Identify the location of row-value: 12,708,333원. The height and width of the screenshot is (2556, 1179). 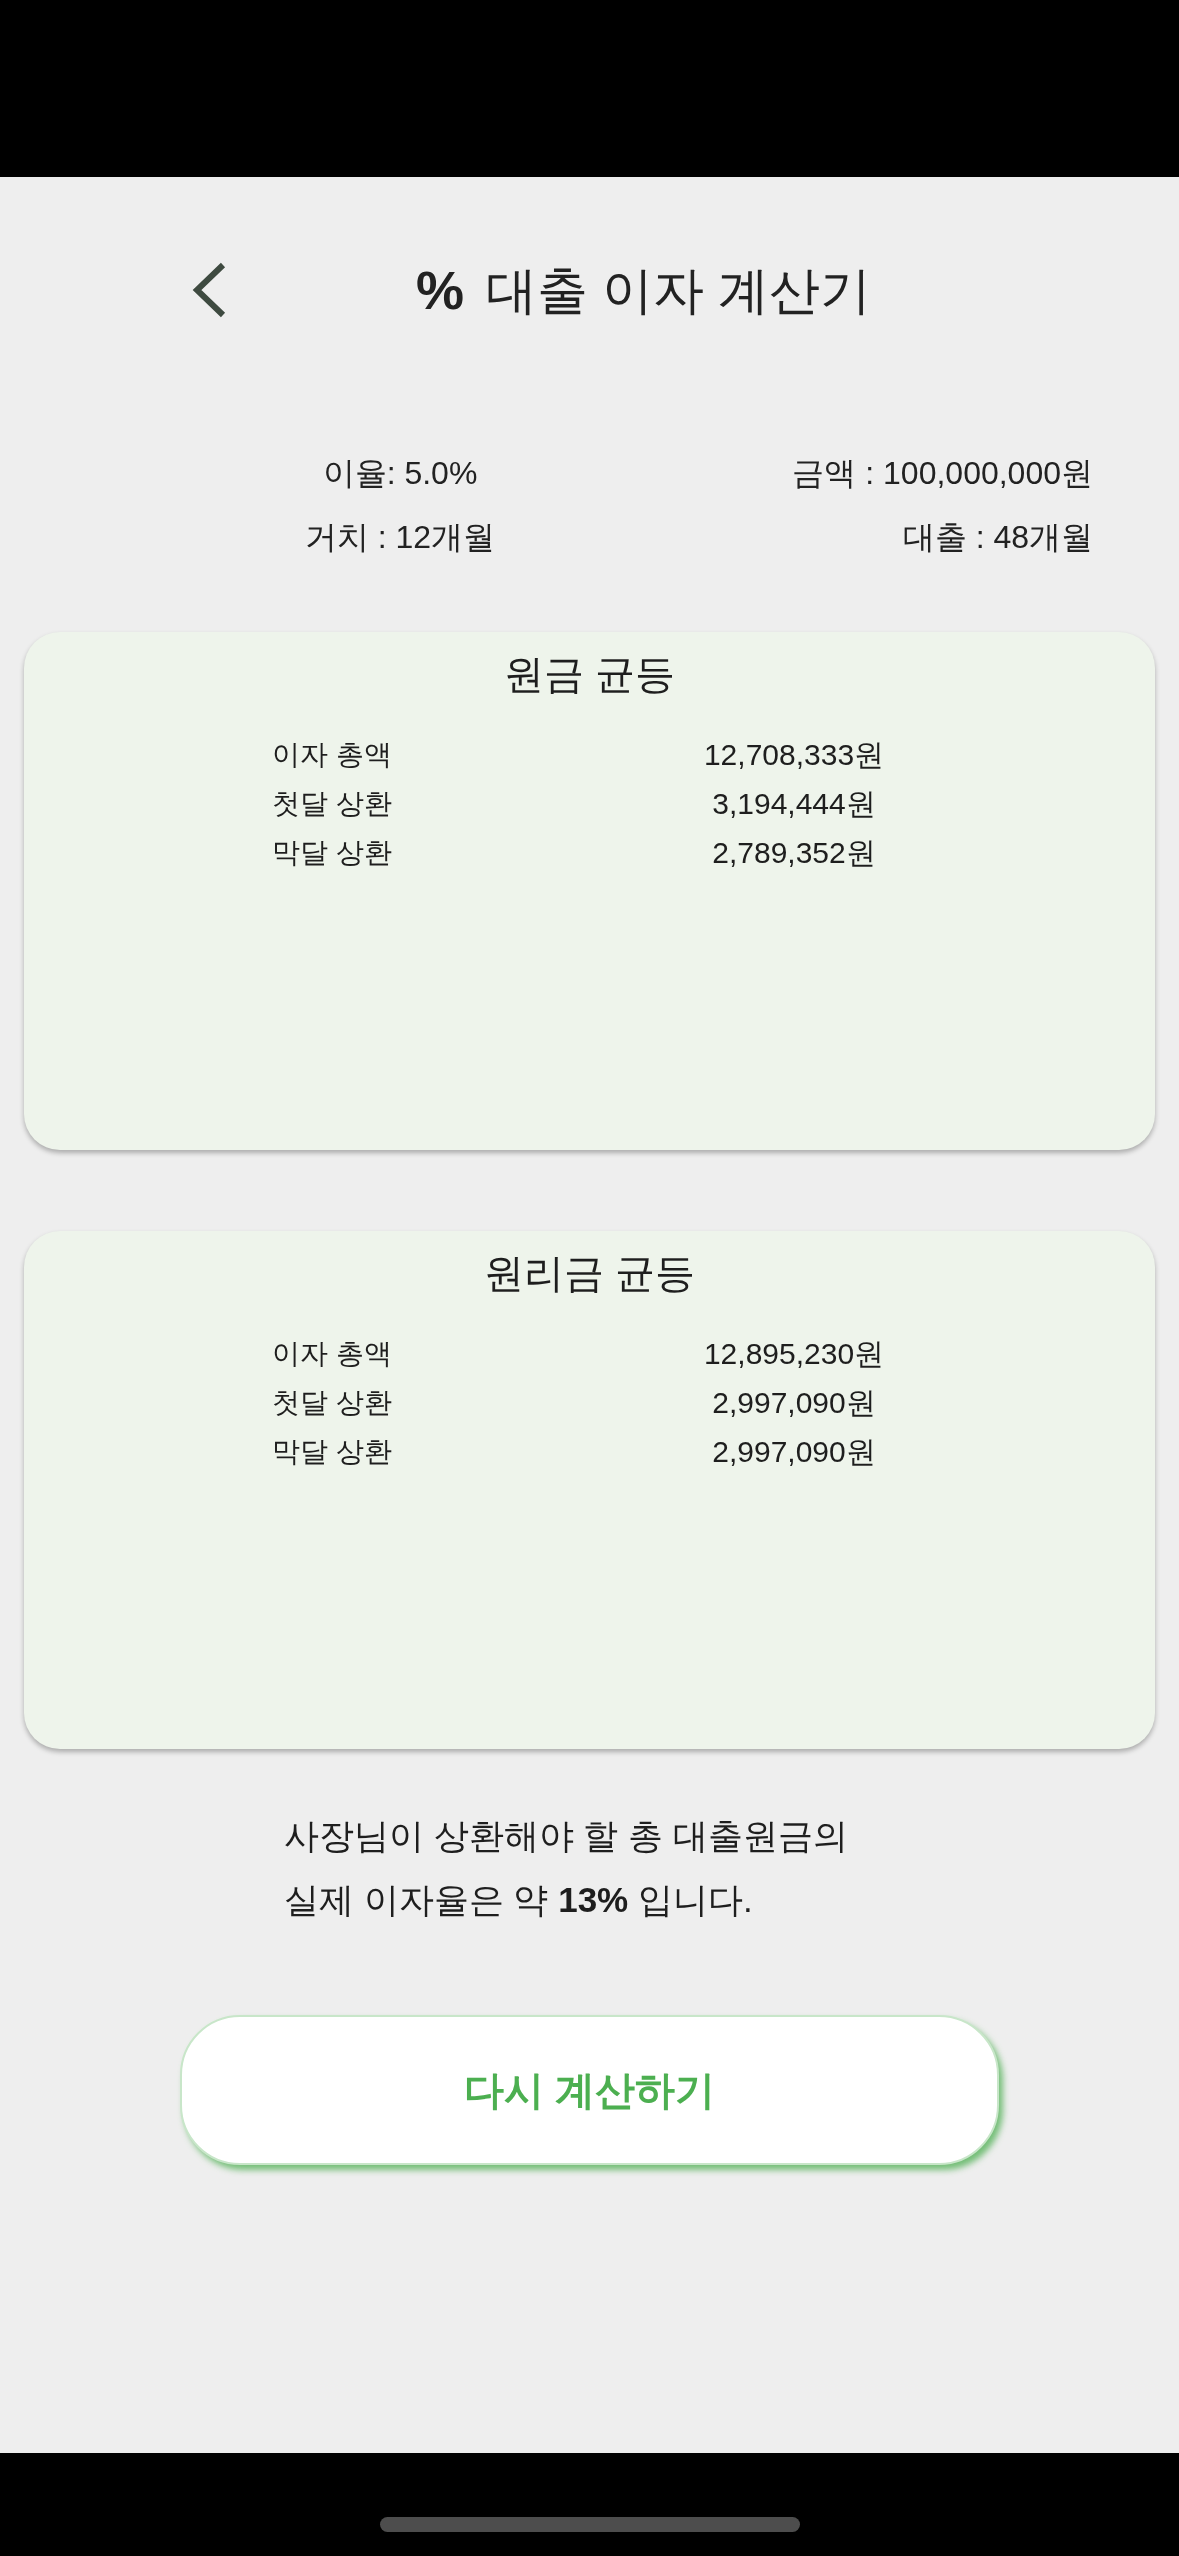
(794, 755).